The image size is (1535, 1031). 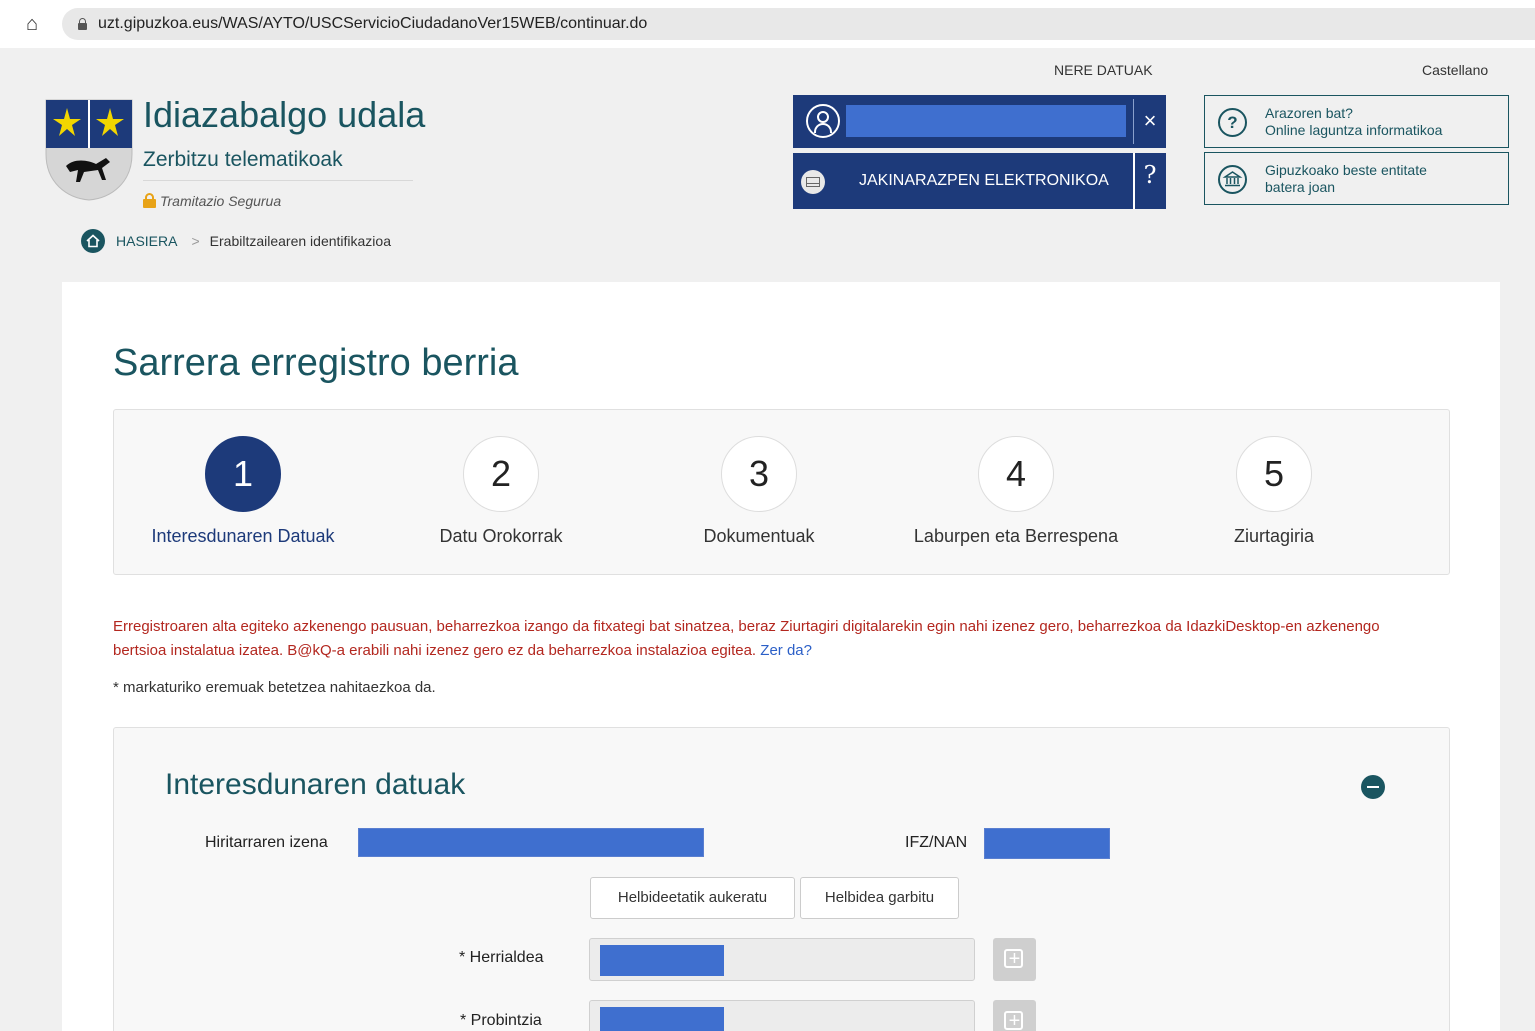 I want to click on step-3: 3 Dokumentuak, so click(x=759, y=491).